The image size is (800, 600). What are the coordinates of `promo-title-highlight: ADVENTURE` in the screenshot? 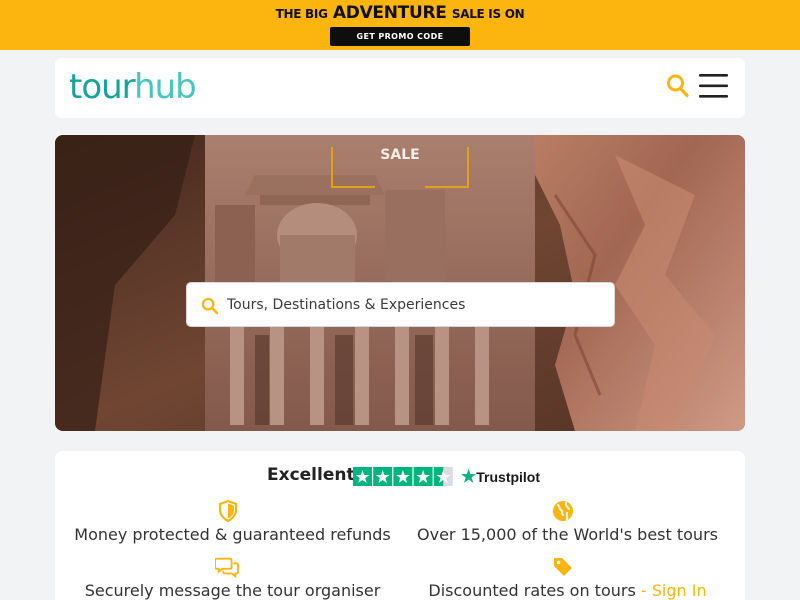 It's located at (389, 13).